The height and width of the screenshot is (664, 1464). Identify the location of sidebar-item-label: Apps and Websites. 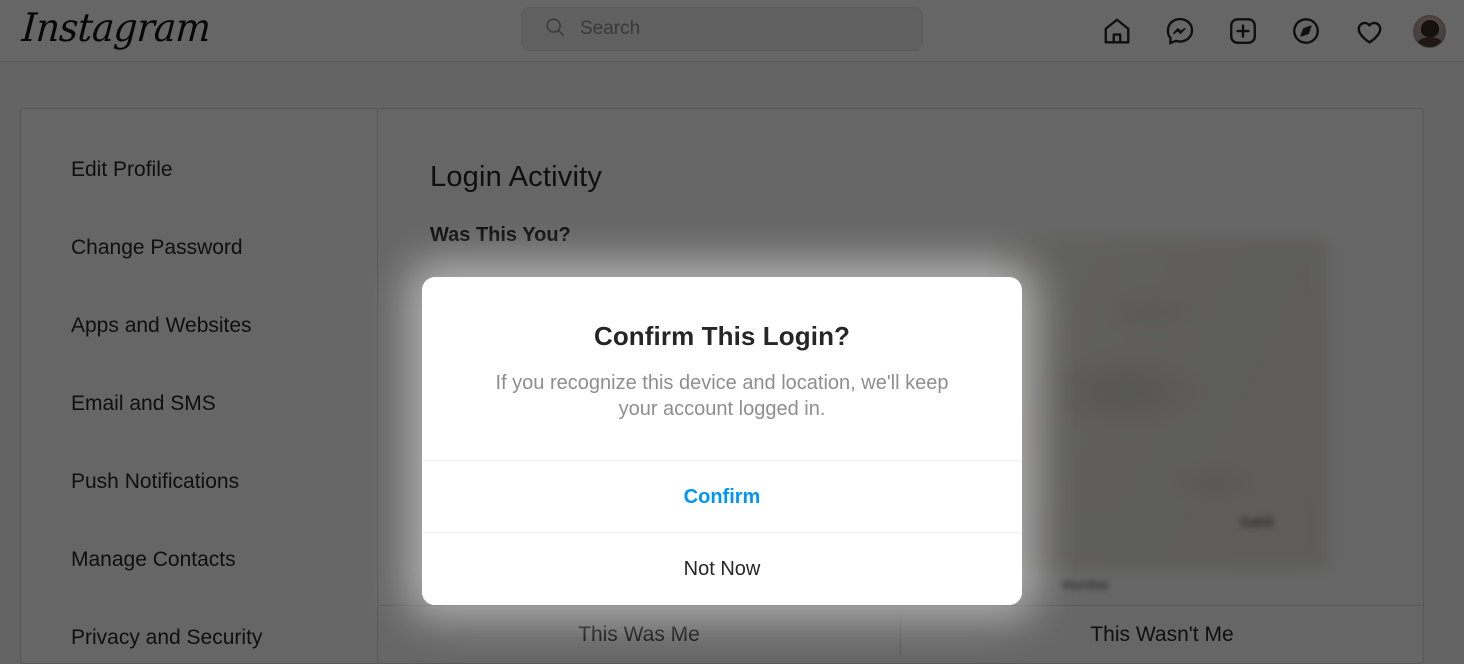
(161, 325).